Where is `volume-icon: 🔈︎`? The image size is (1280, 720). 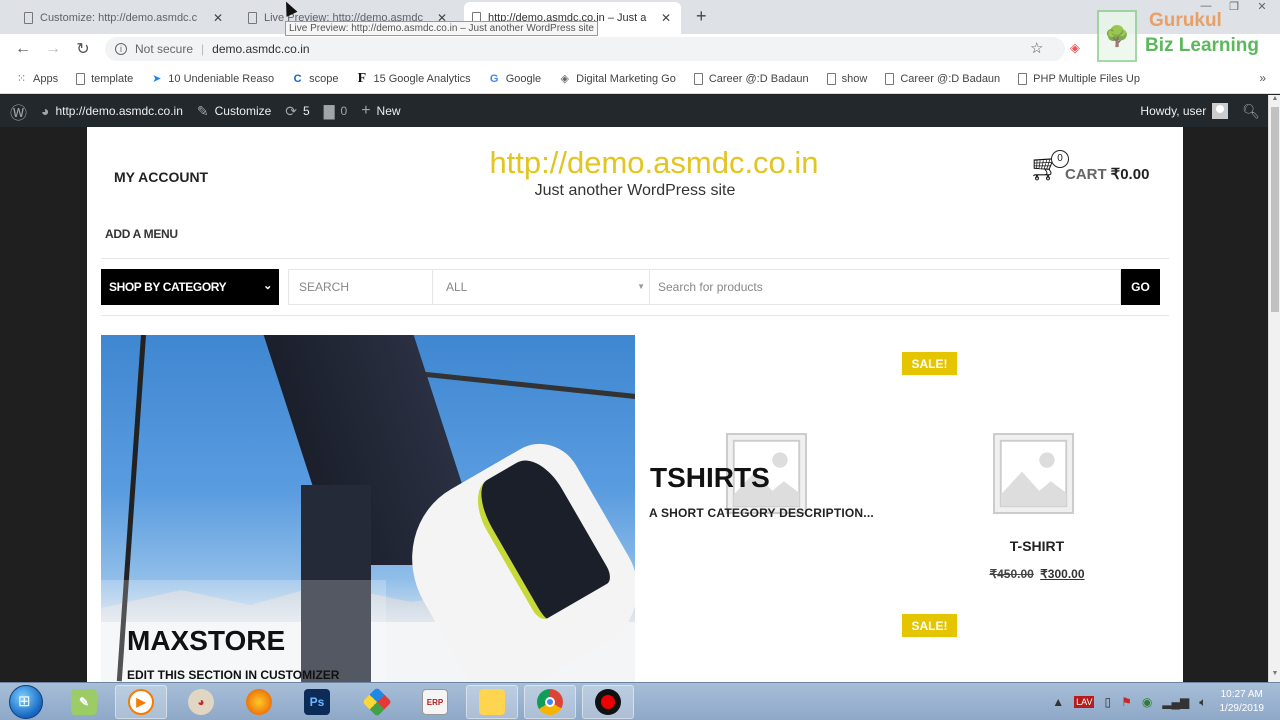
volume-icon: 🔈︎ is located at coordinates (1202, 702).